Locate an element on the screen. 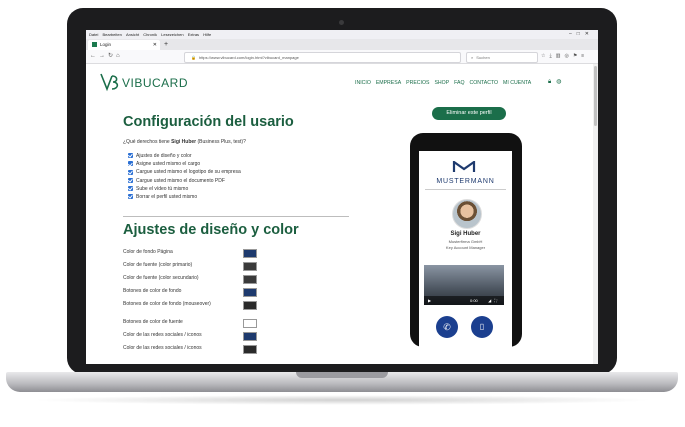  close-window-icon: ✕ is located at coordinates (589, 34).